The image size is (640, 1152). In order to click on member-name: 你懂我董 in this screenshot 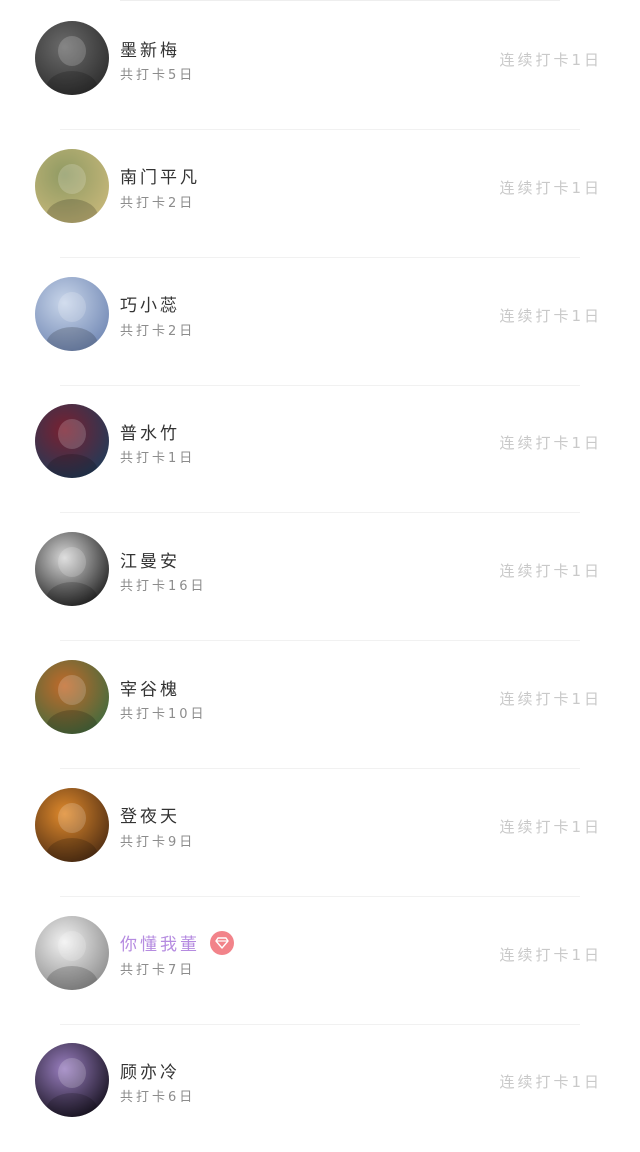, I will do `click(160, 945)`.